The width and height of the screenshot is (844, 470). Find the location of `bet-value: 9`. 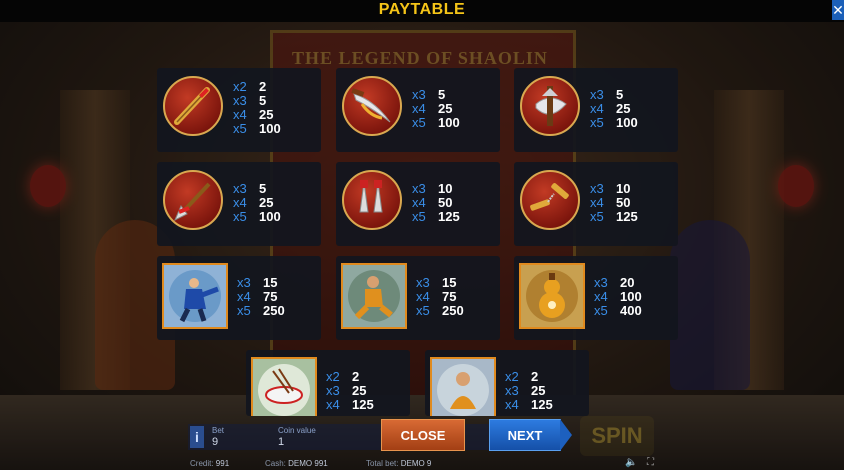

bet-value: 9 is located at coordinates (215, 442).